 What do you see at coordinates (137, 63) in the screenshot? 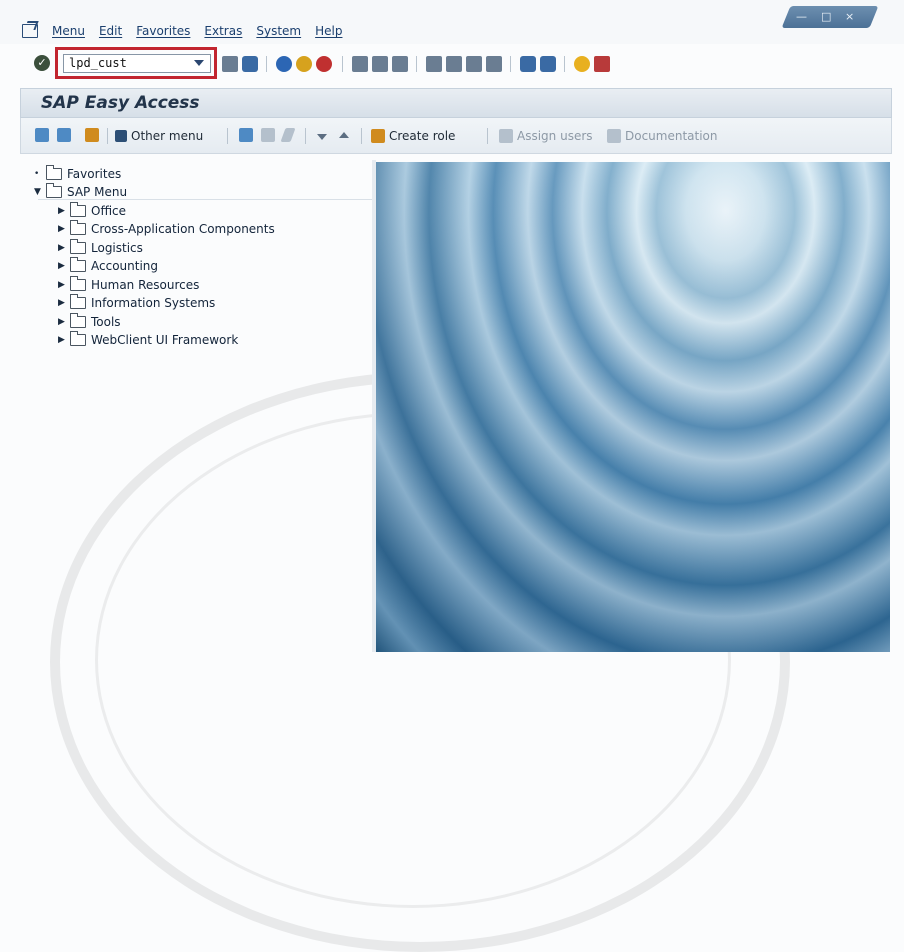
I see `command-field: lpd_cust` at bounding box center [137, 63].